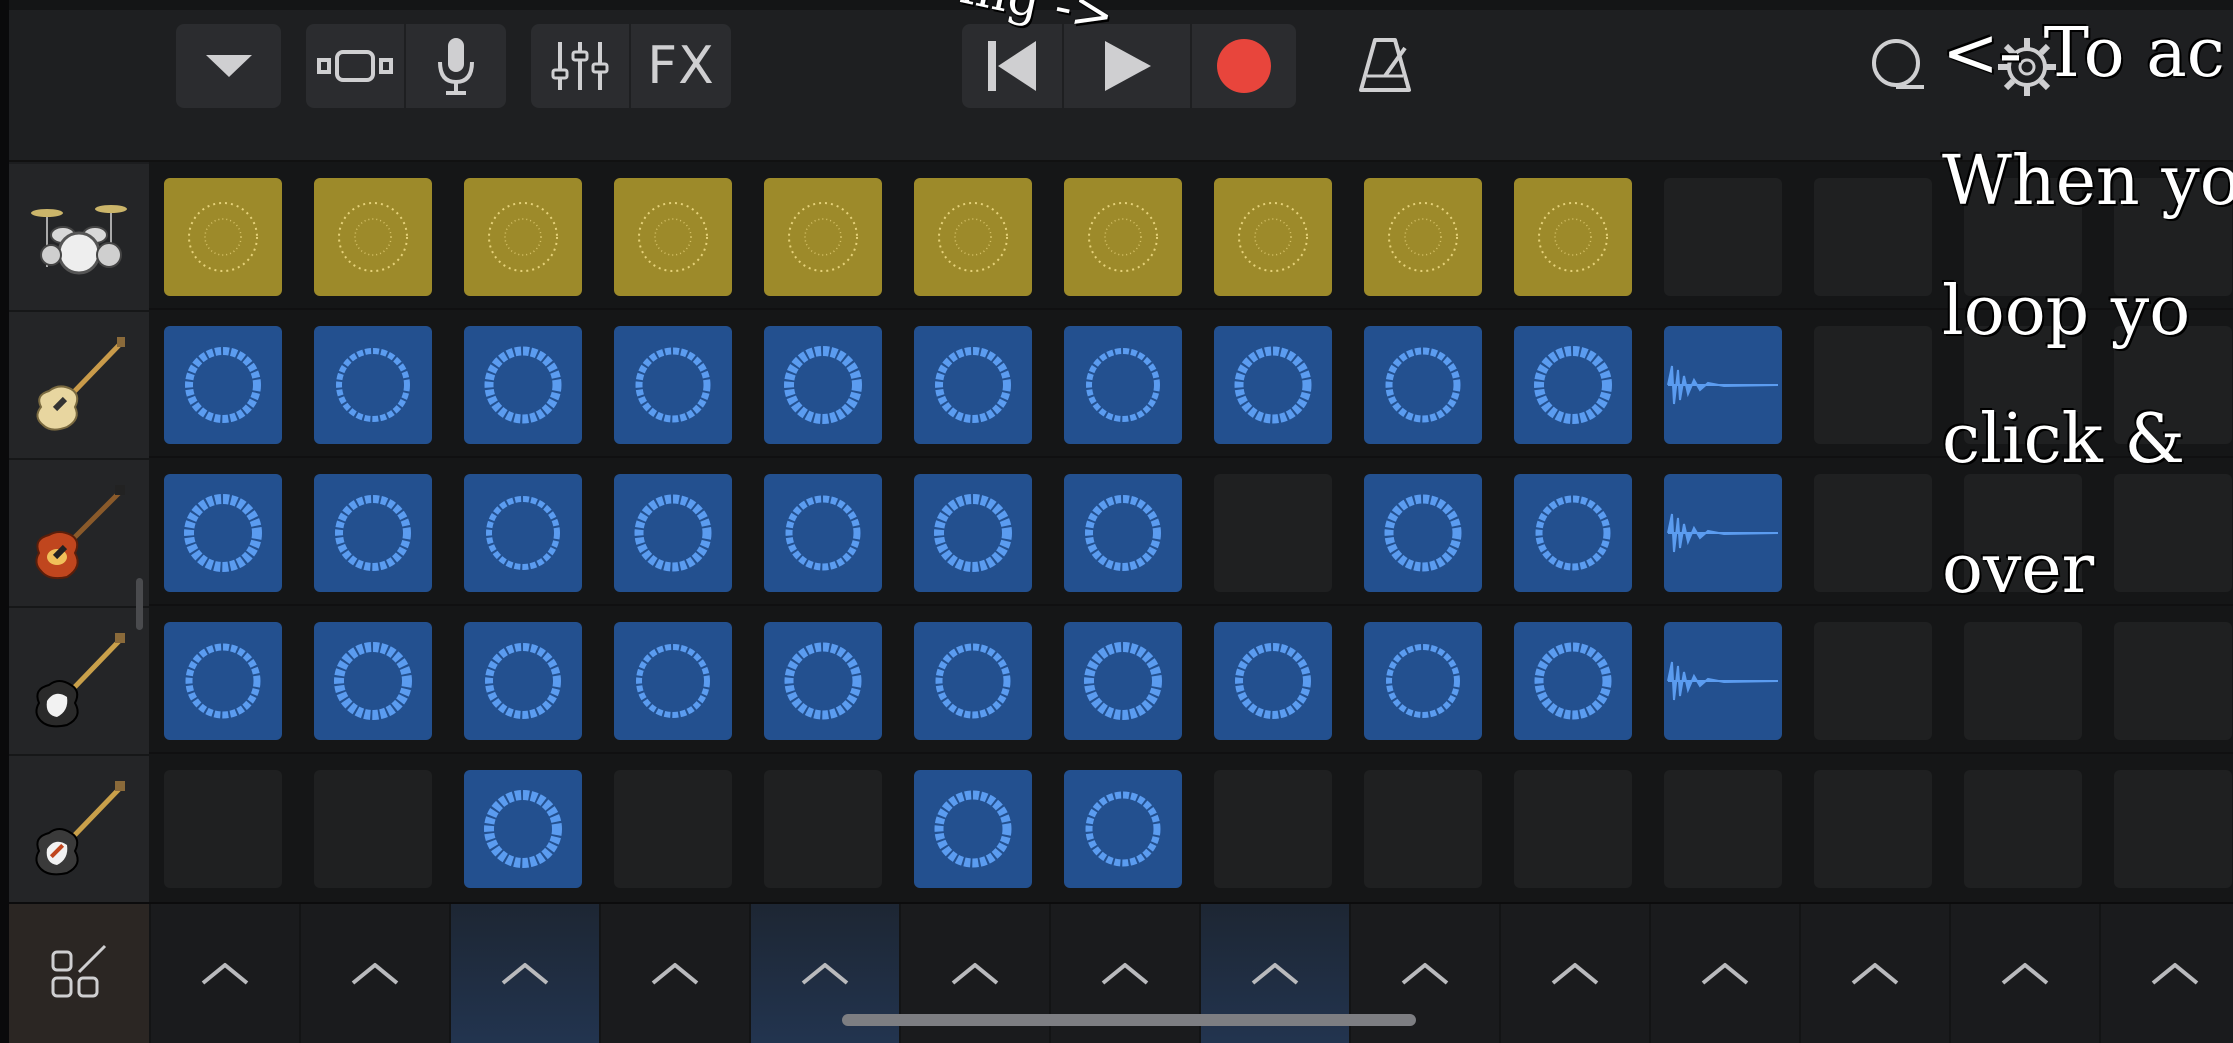 The image size is (2233, 1043). What do you see at coordinates (139, 604) in the screenshot?
I see `track-scroll-thumb` at bounding box center [139, 604].